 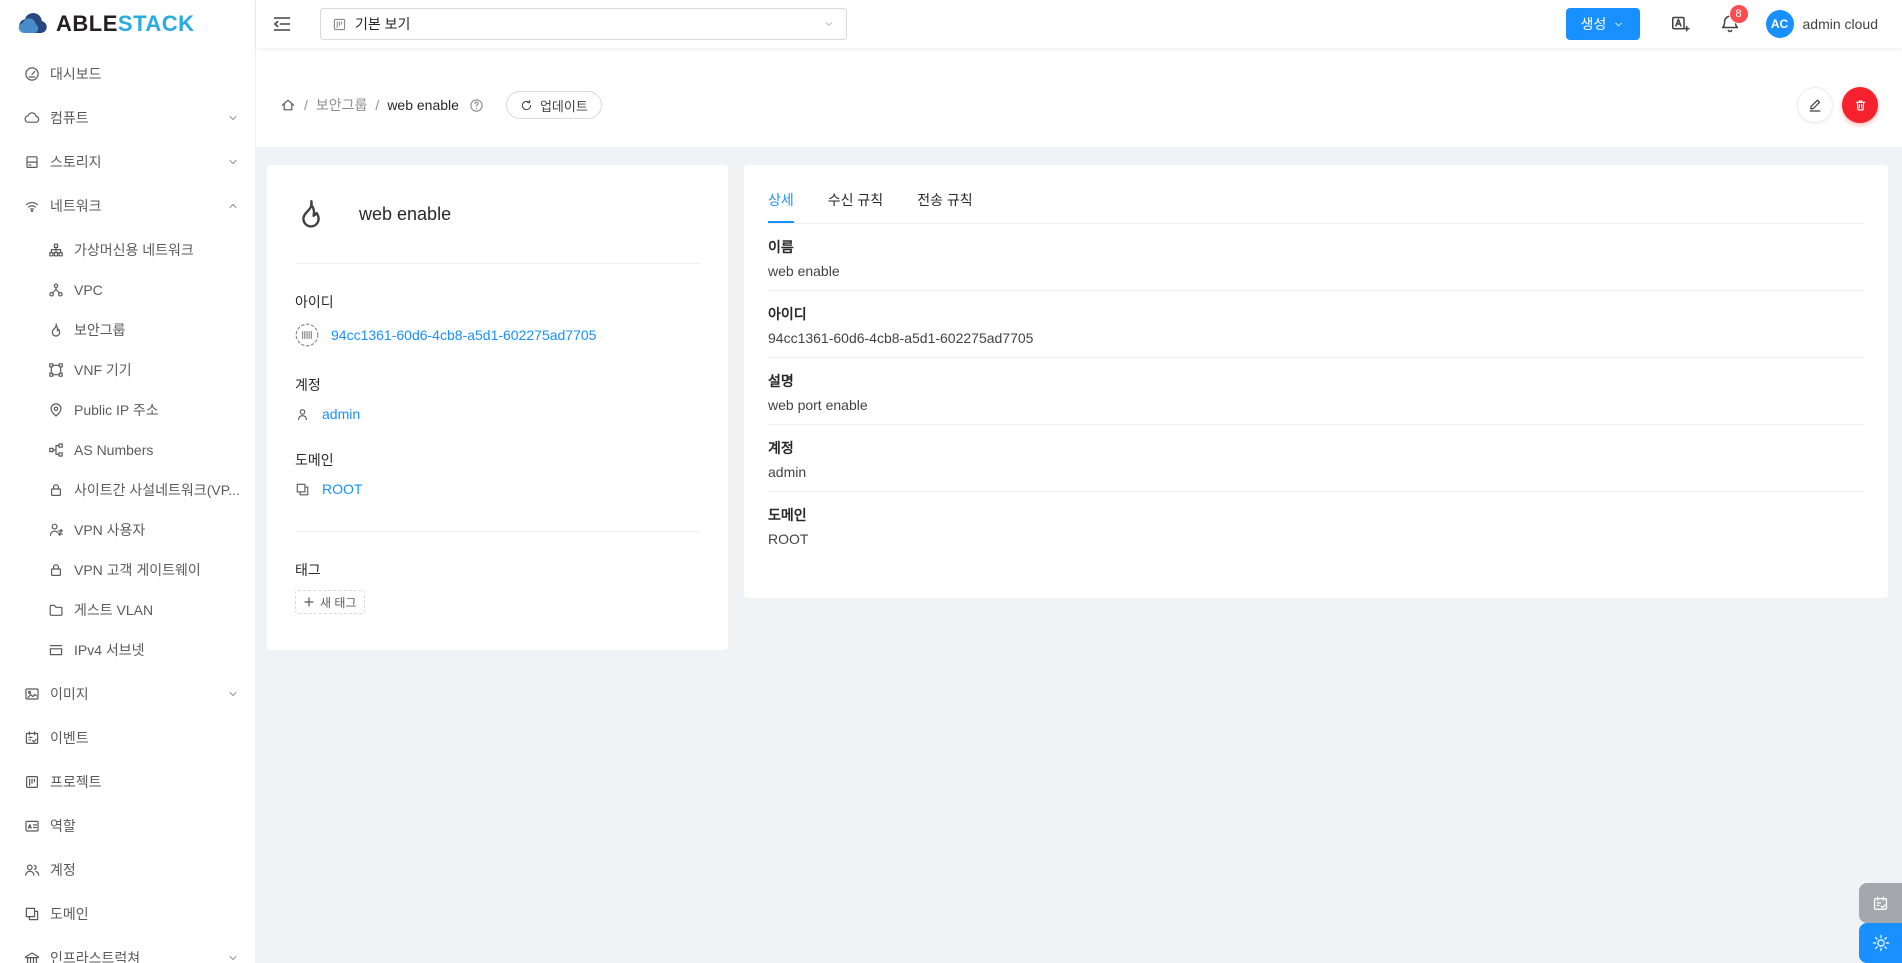 I want to click on sidebar-item-vnf-appliance: VNF 기기, so click(x=127, y=370).